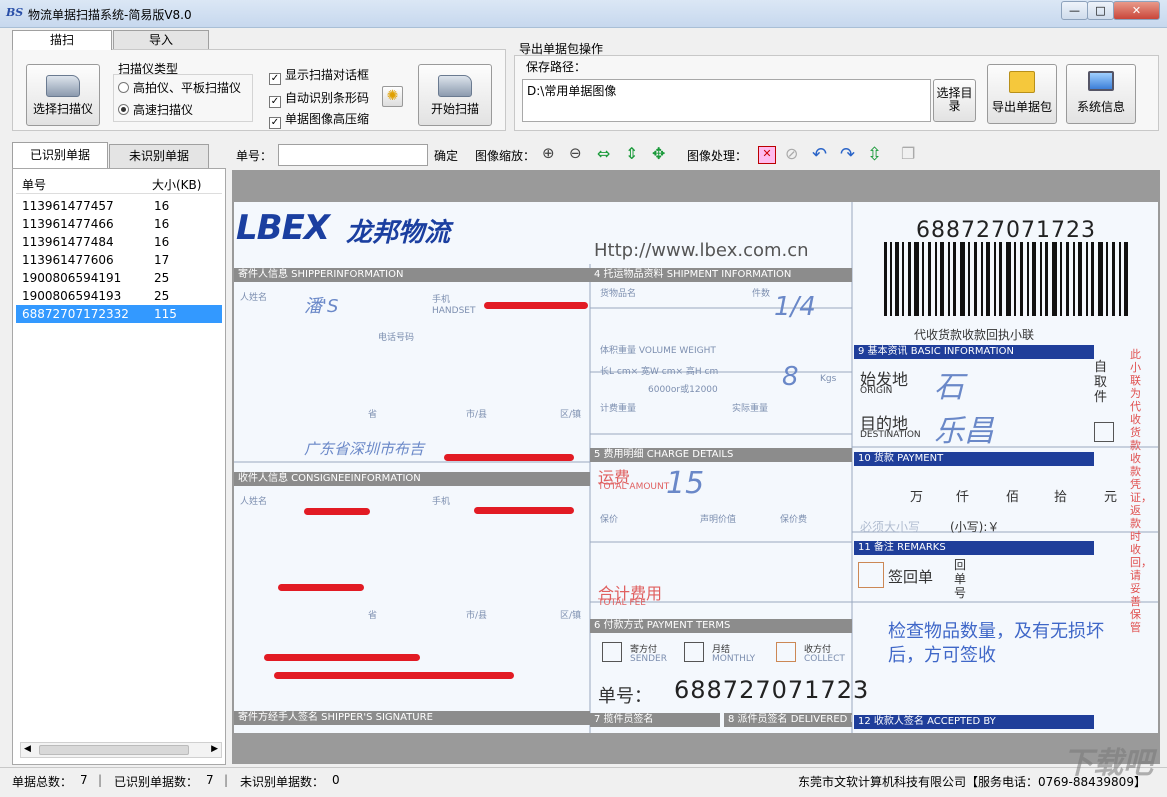 This screenshot has height=797, width=1167. What do you see at coordinates (788, 720) in the screenshot?
I see `delivered-by-header: 8 派件员签名 DELIVERED BY` at bounding box center [788, 720].